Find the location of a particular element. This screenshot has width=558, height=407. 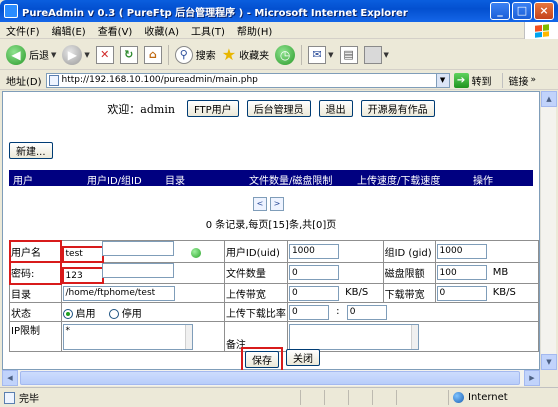

ftp-users-button: FTP用户 is located at coordinates (212, 108).